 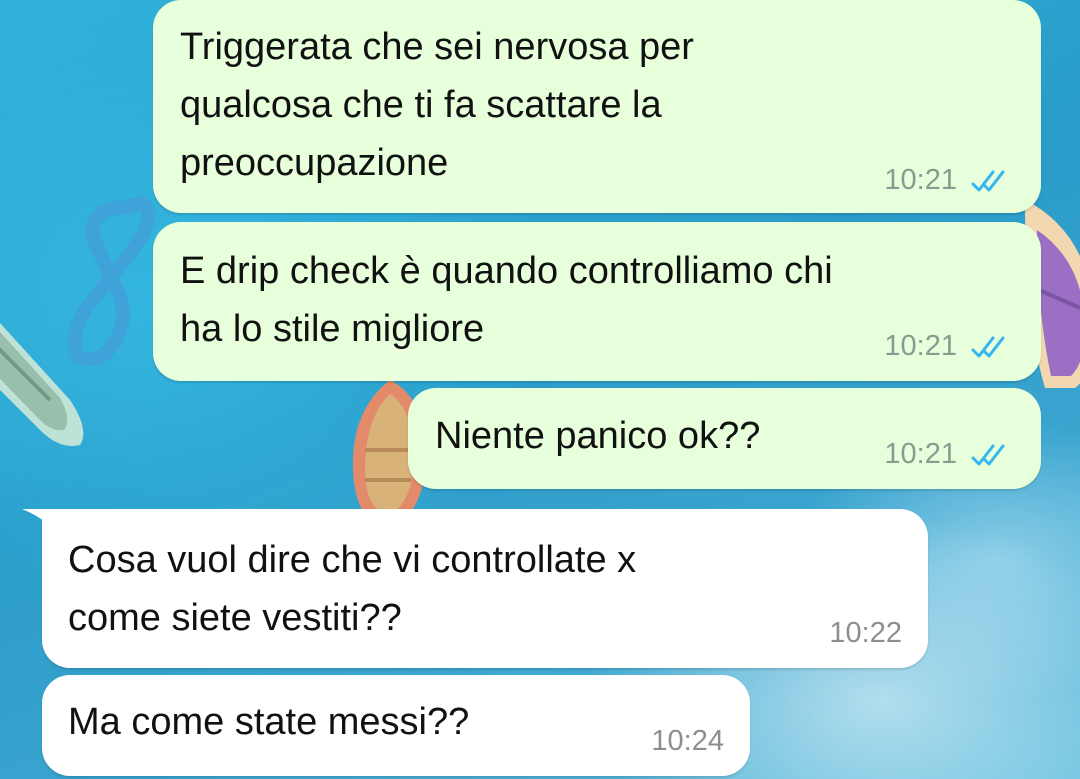 I want to click on message-bubble-outgoing: Niente panico ok?? 10:21, so click(x=724, y=438).